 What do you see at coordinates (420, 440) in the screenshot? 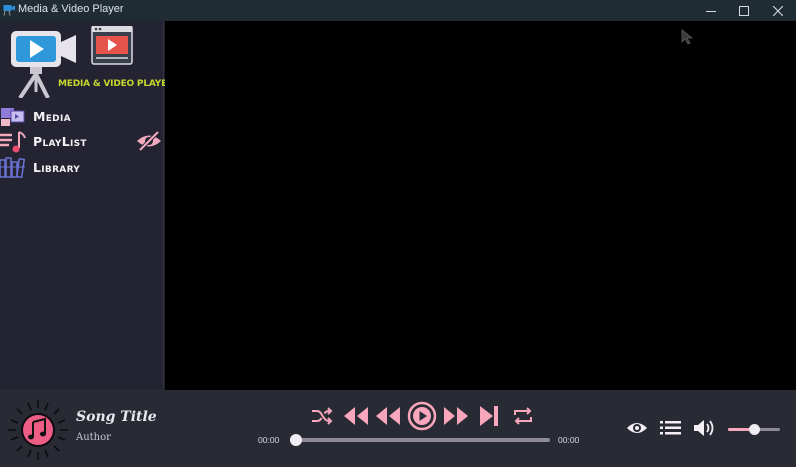
I see `progress-slider` at bounding box center [420, 440].